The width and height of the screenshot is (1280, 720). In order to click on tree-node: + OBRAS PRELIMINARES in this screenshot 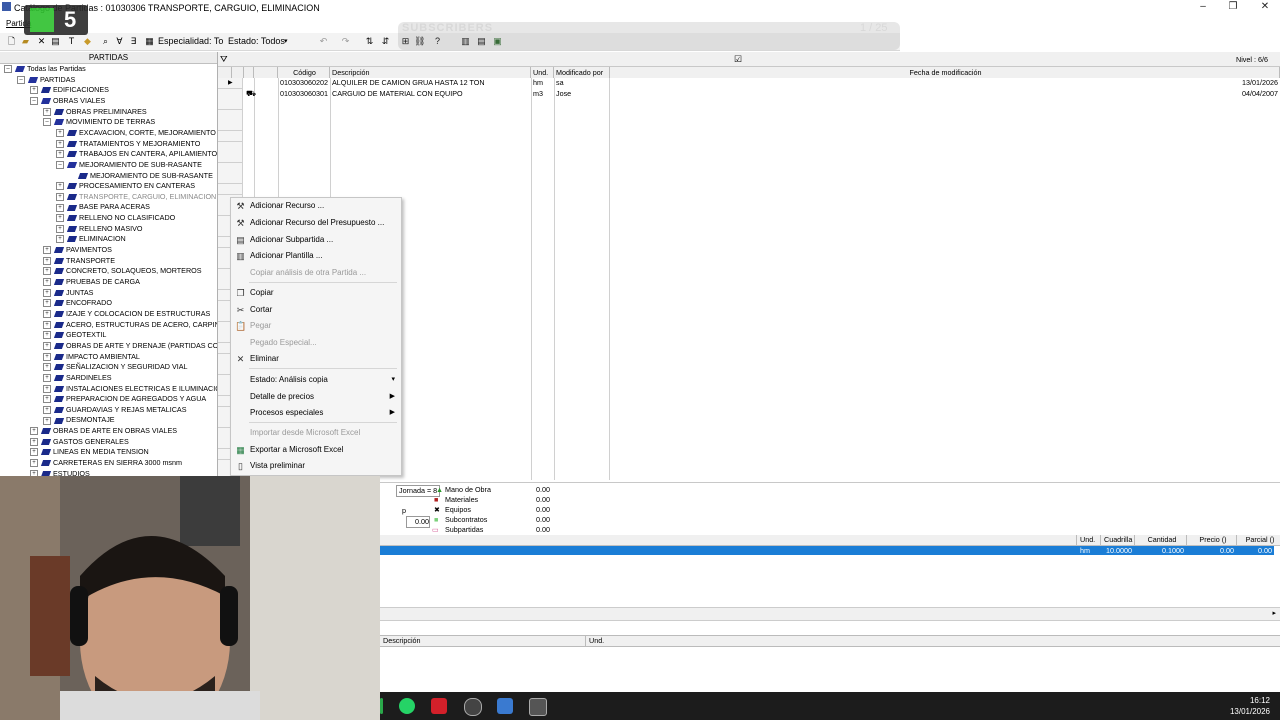, I will do `click(95, 112)`.